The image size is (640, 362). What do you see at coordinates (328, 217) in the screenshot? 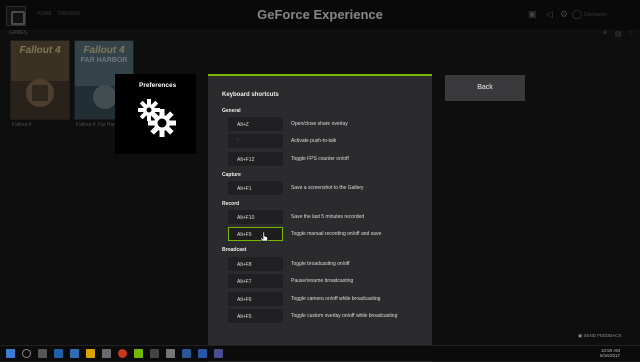
I see `shortcut-action: Save the last 5 minutes recorded` at bounding box center [328, 217].